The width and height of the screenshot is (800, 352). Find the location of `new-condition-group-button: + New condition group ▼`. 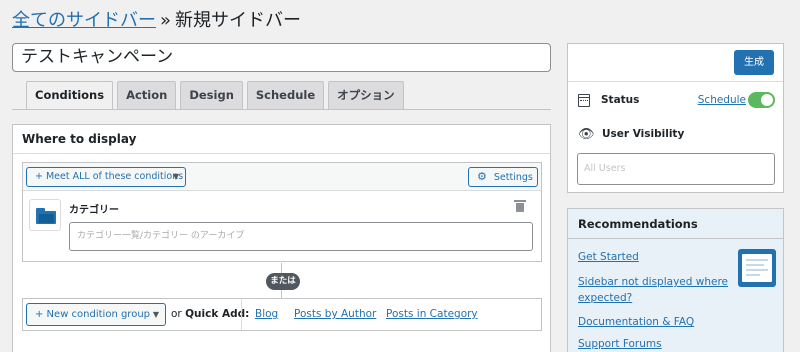

new-condition-group-button: + New condition group ▼ is located at coordinates (96, 314).